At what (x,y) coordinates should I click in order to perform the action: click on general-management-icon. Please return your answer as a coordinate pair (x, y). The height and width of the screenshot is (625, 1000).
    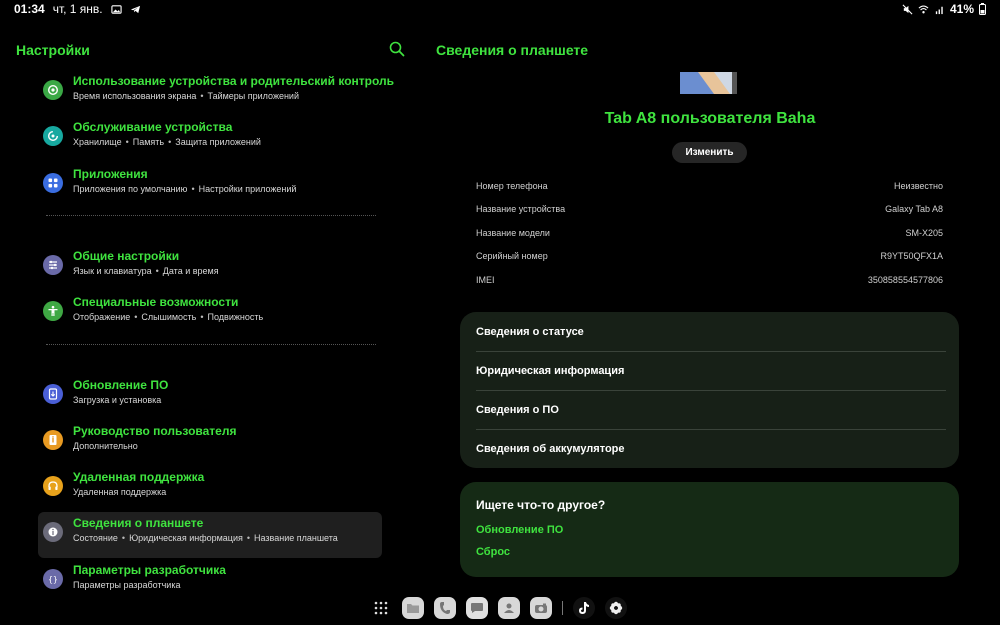
    Looking at the image, I should click on (53, 264).